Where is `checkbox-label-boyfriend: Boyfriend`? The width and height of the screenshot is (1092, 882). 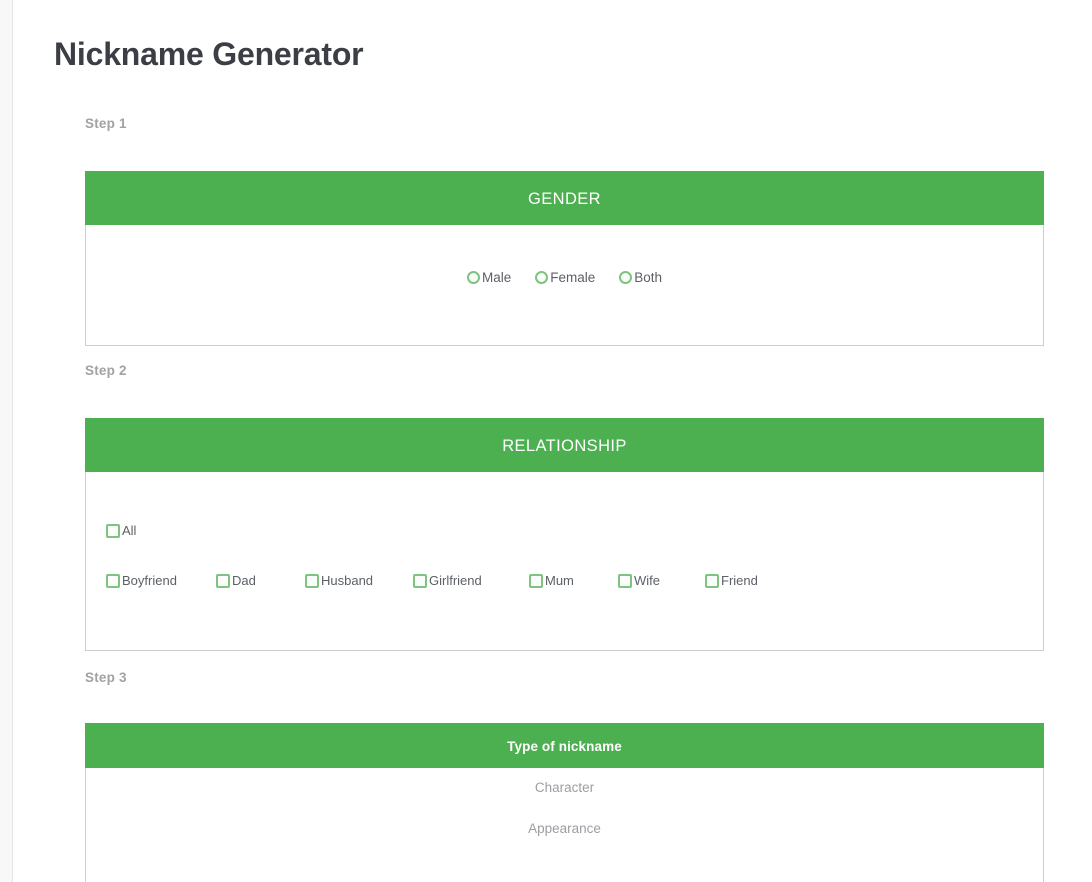
checkbox-label-boyfriend: Boyfriend is located at coordinates (149, 580).